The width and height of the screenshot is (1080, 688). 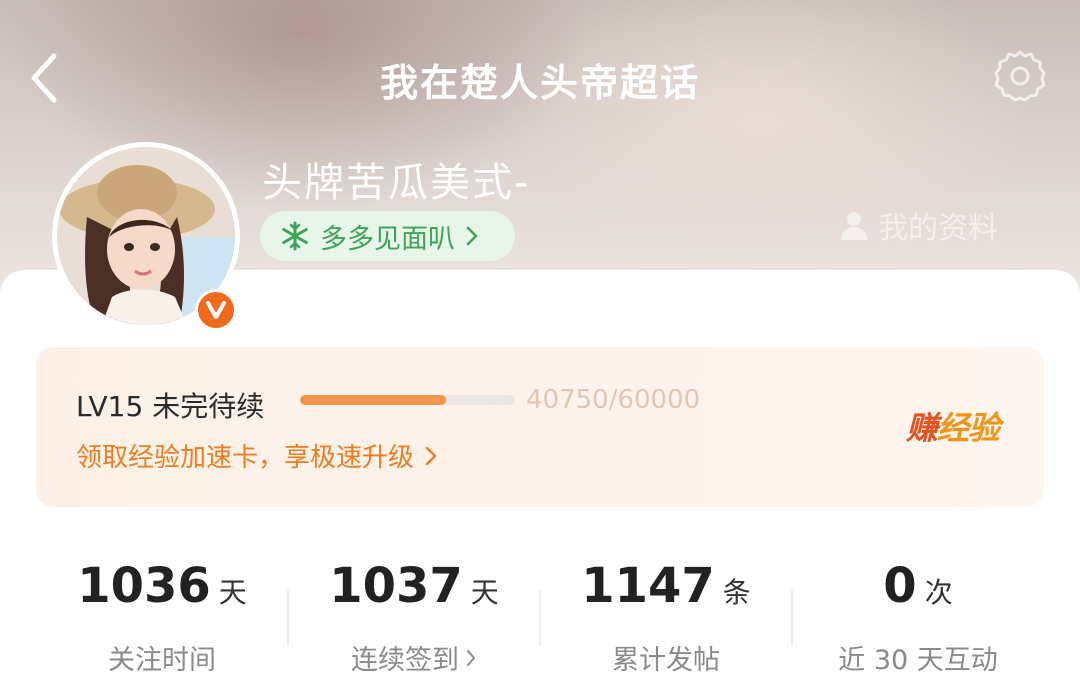 I want to click on person-icon, so click(x=854, y=226).